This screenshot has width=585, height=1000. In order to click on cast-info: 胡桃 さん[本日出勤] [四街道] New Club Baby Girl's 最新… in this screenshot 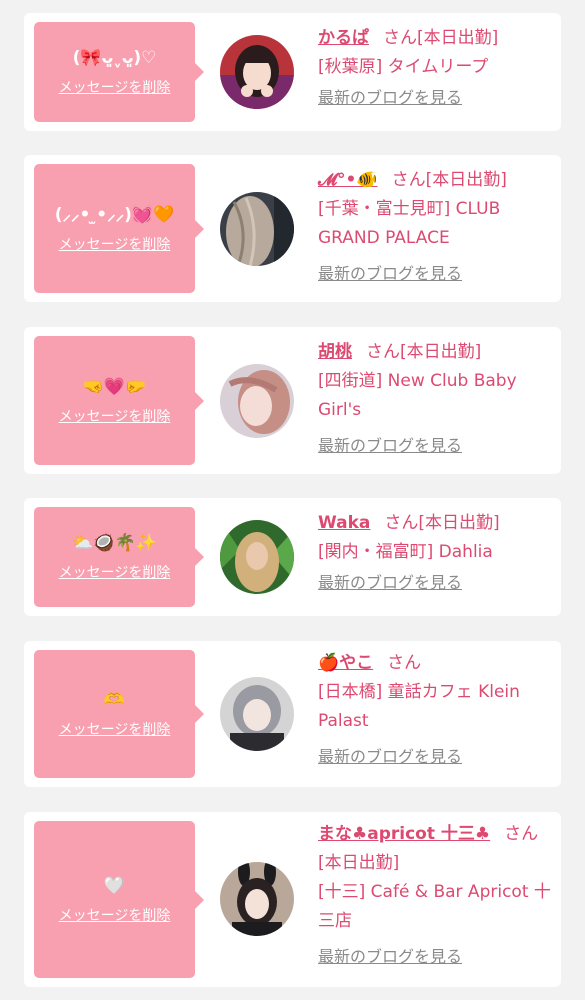, I will do `click(436, 399)`.